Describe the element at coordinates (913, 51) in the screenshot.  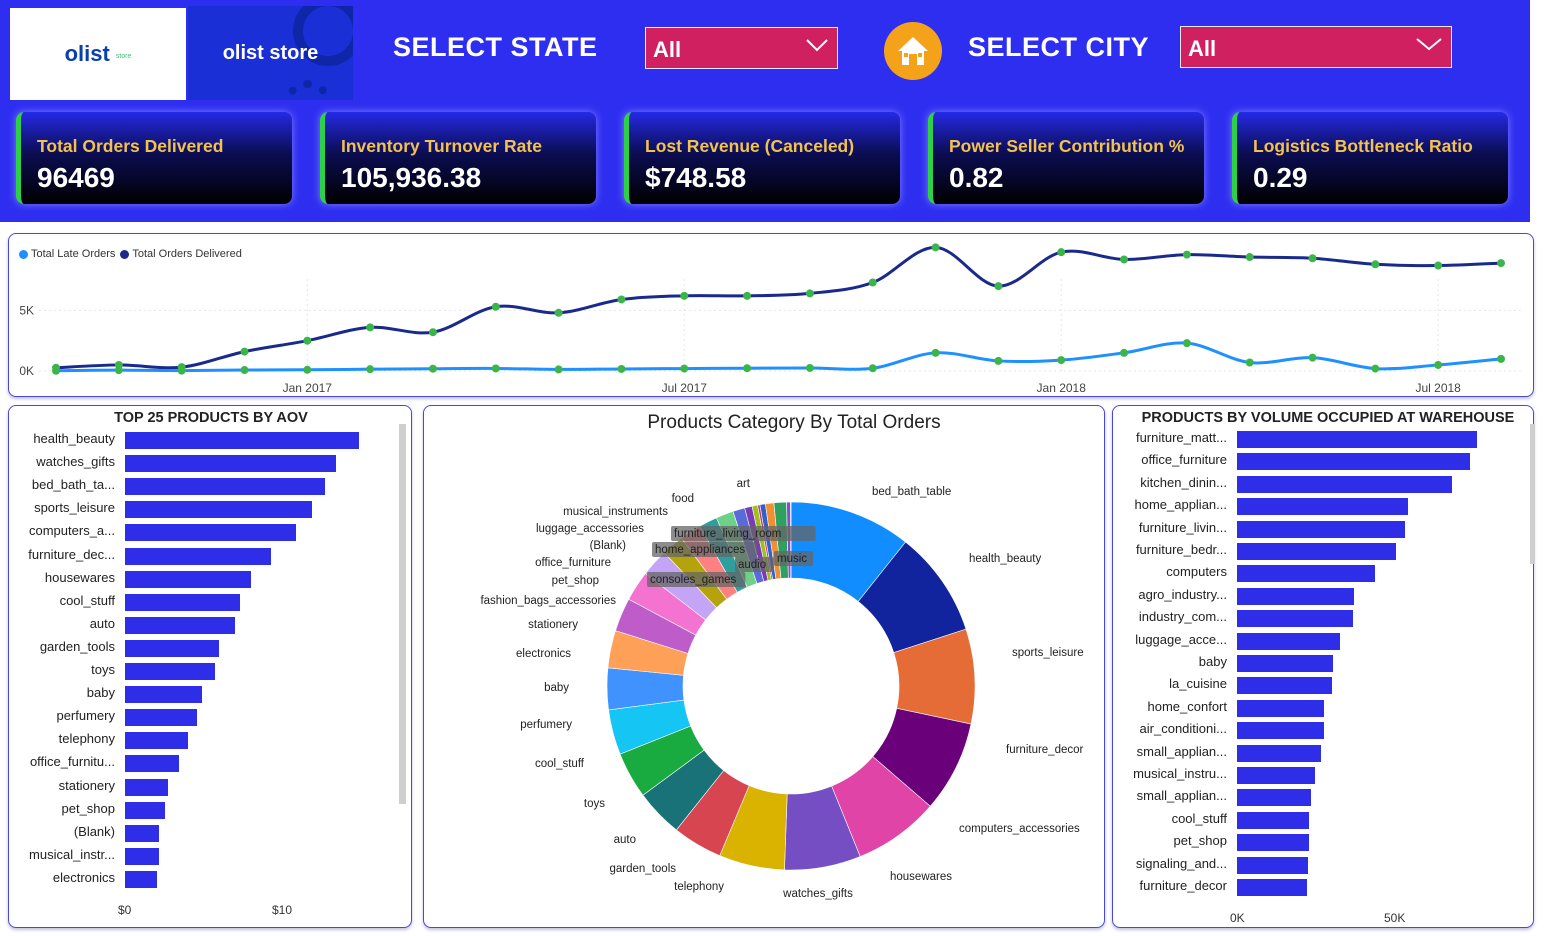
I see `home-button` at that location.